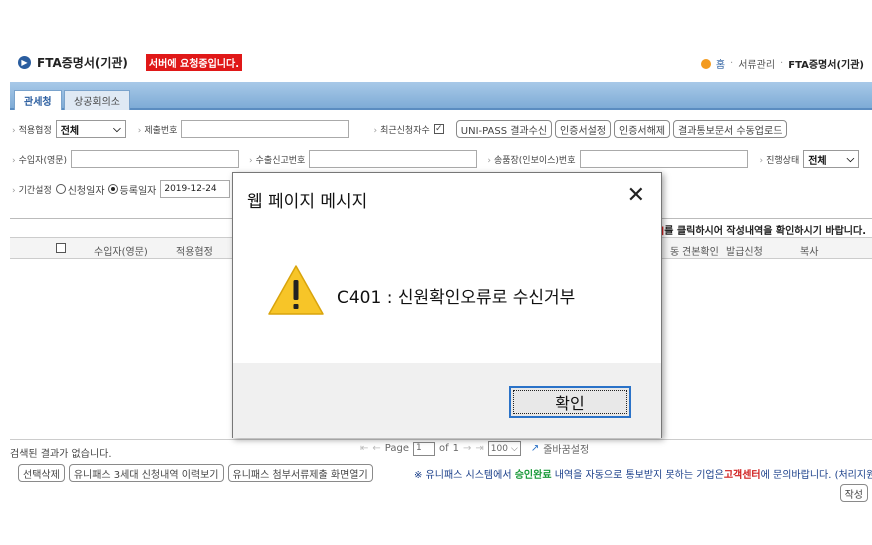  I want to click on search-row-2: 수입자(영문) 수출신고번호 송품장(인보이스)번호 진행상태 전체 ⌵, so click(442, 159).